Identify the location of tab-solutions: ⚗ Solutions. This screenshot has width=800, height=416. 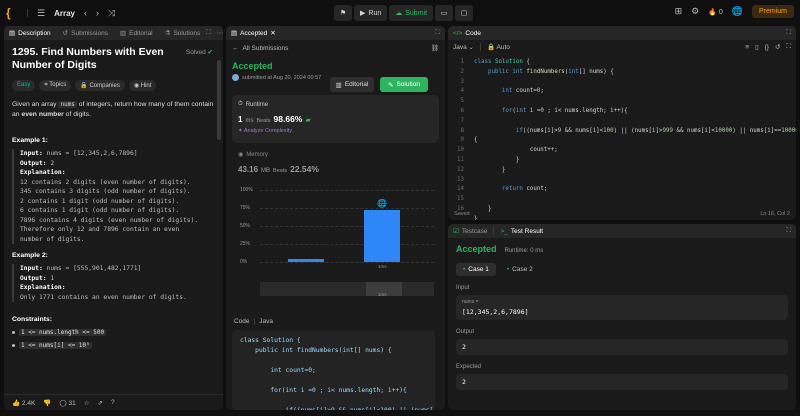
(183, 33).